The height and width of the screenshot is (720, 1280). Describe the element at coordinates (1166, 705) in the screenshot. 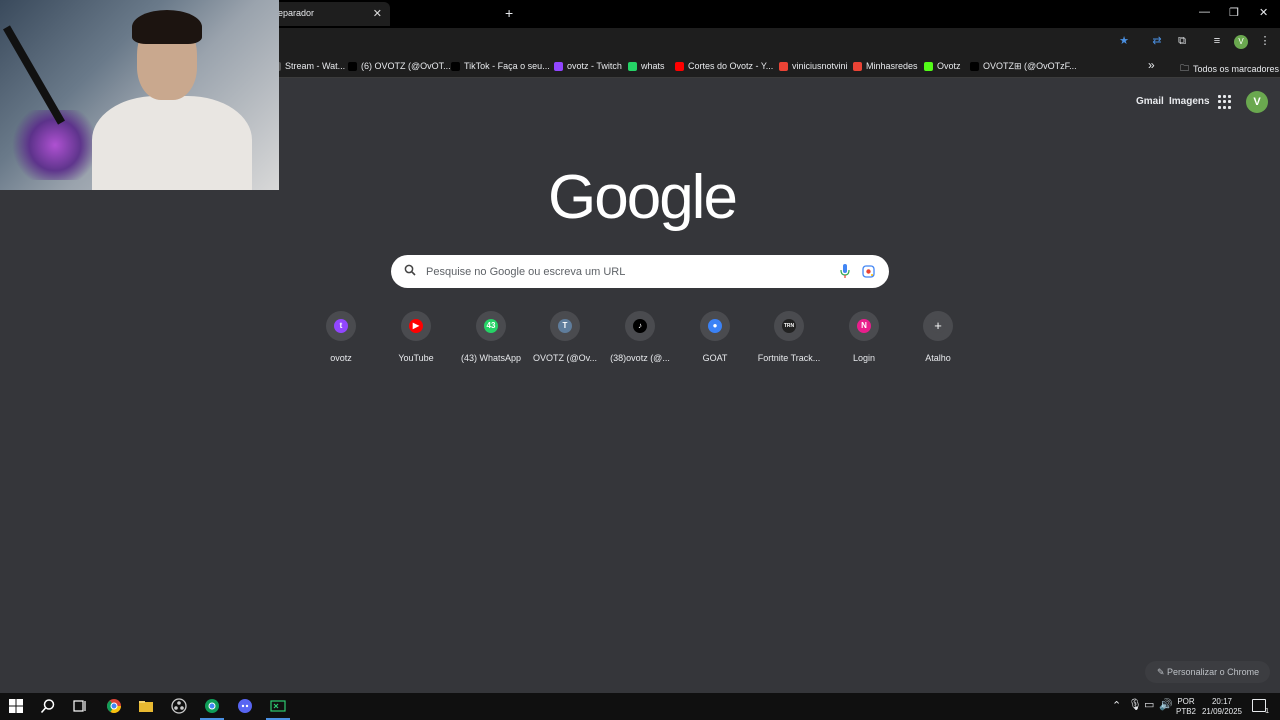

I see `volume-icon: 🔊` at that location.